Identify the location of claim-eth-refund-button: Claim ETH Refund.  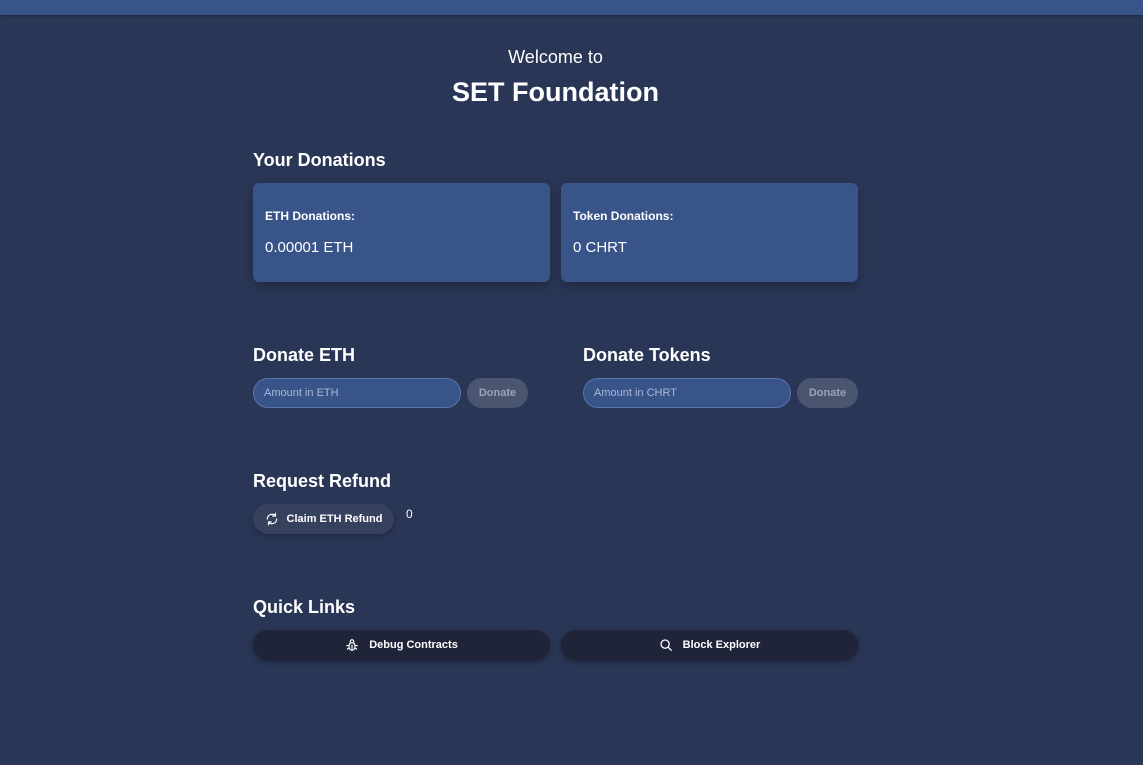
(323, 519).